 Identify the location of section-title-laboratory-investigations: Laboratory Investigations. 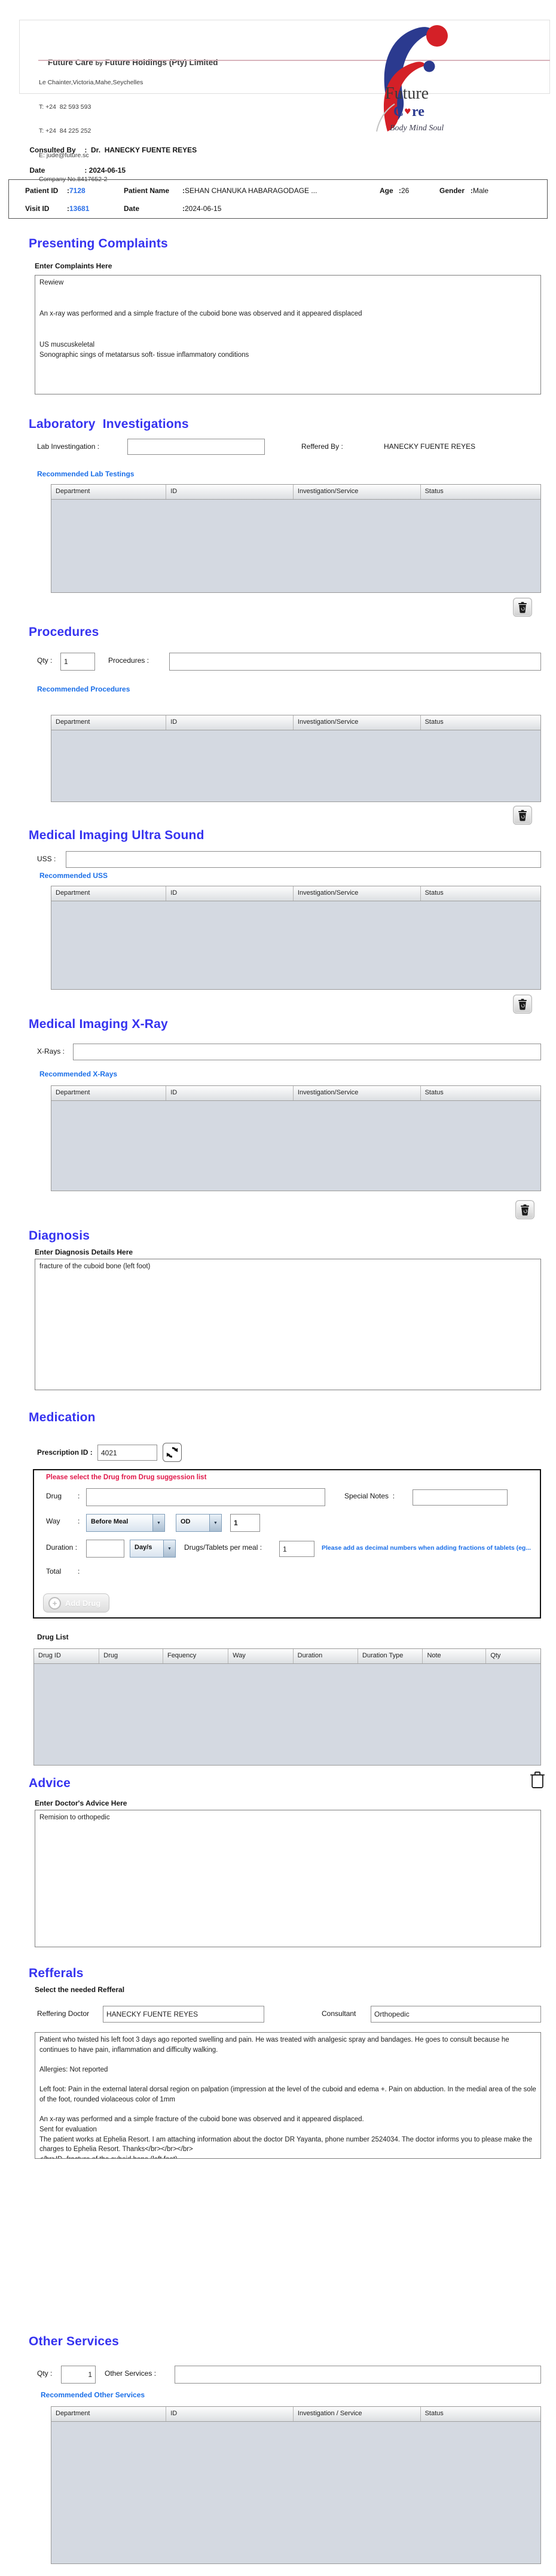
(109, 424).